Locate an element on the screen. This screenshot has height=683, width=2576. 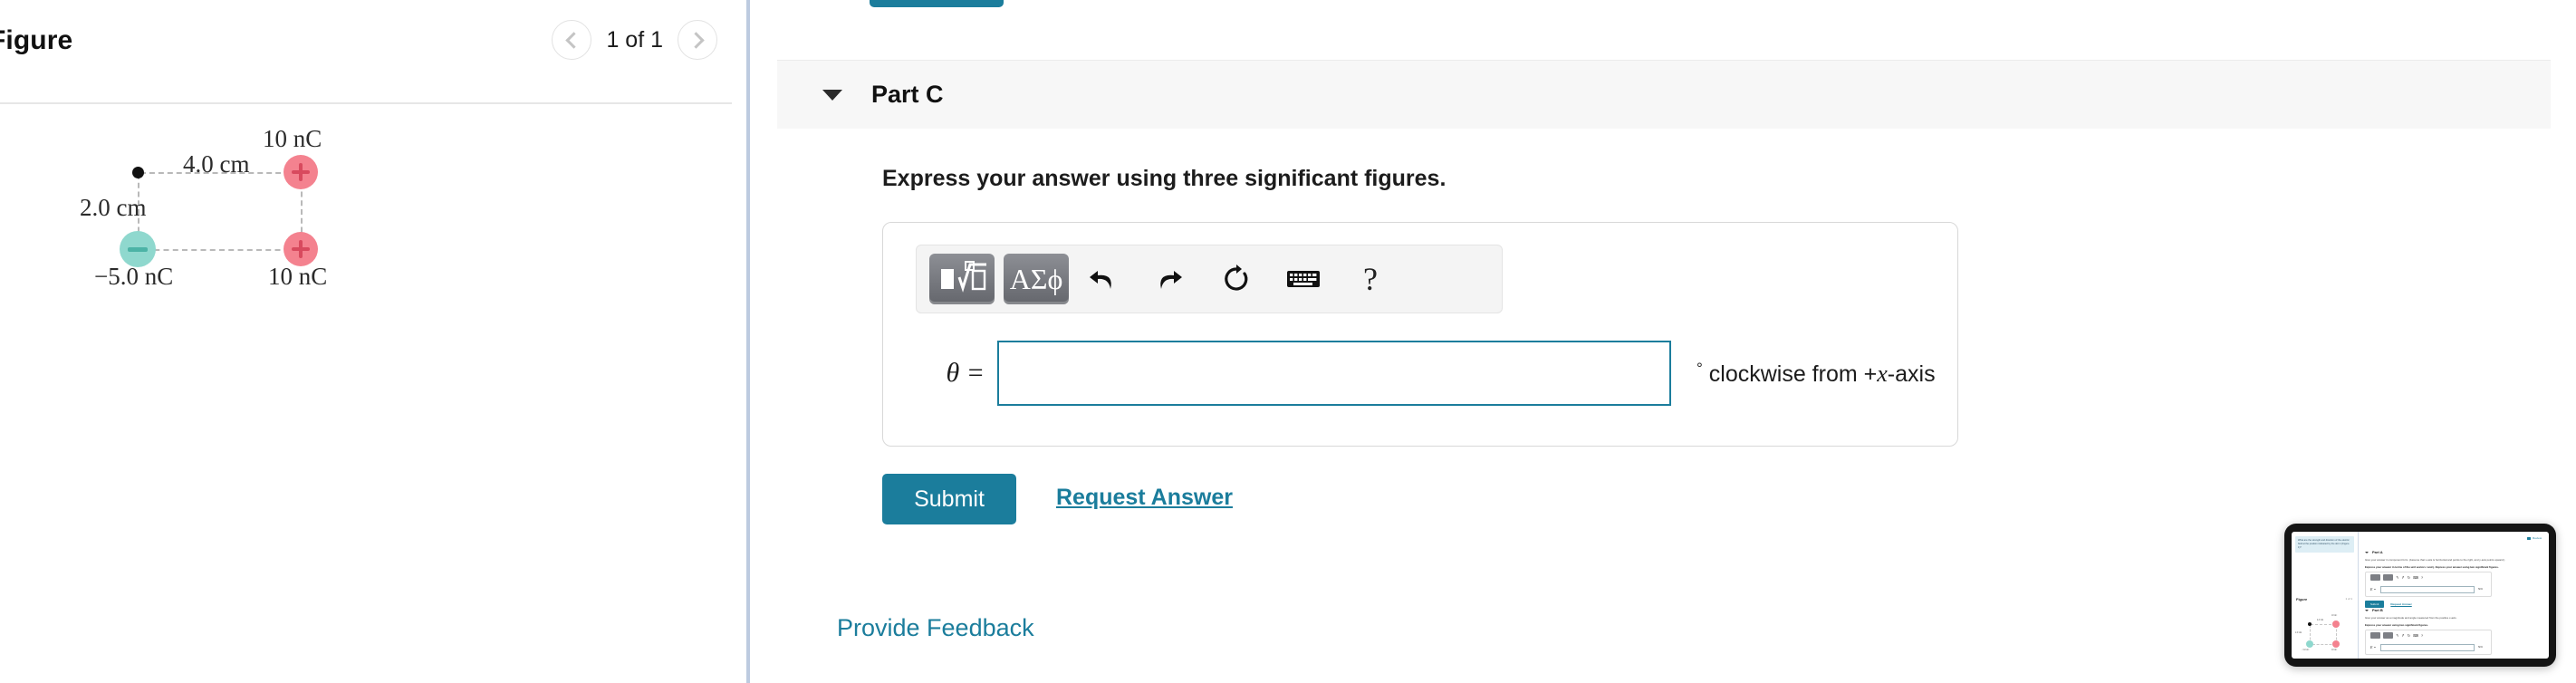
redo-arrow-icon is located at coordinates (1171, 280).